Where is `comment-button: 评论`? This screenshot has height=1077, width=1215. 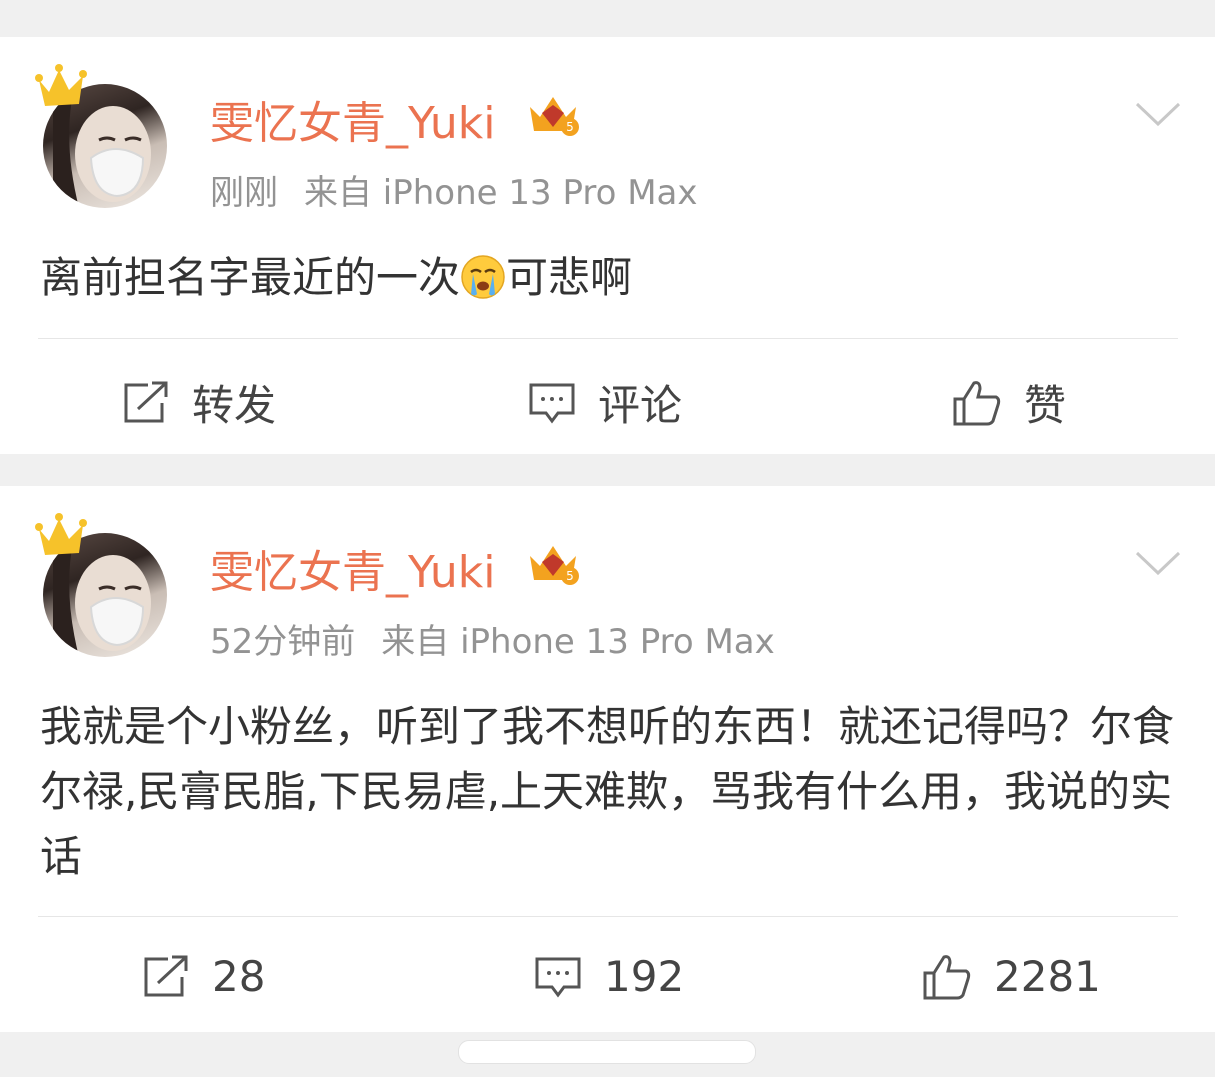 comment-button: 评论 is located at coordinates (605, 402).